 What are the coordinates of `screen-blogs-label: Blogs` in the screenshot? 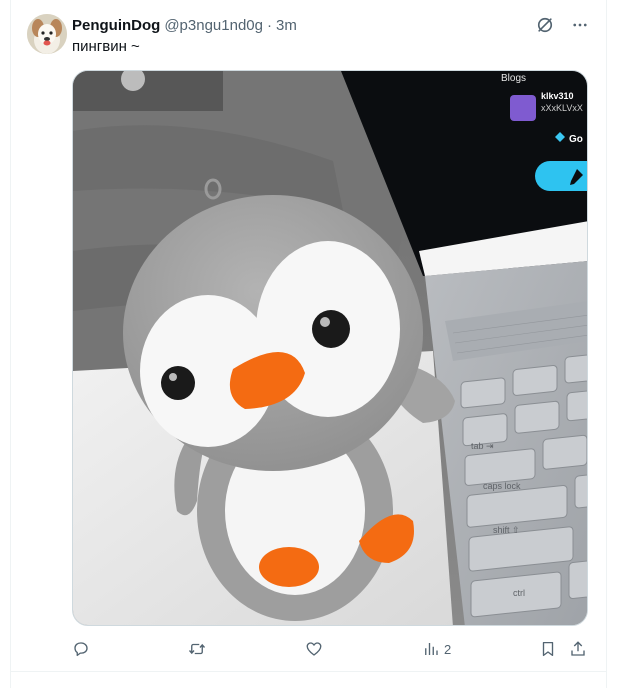 It's located at (513, 78).